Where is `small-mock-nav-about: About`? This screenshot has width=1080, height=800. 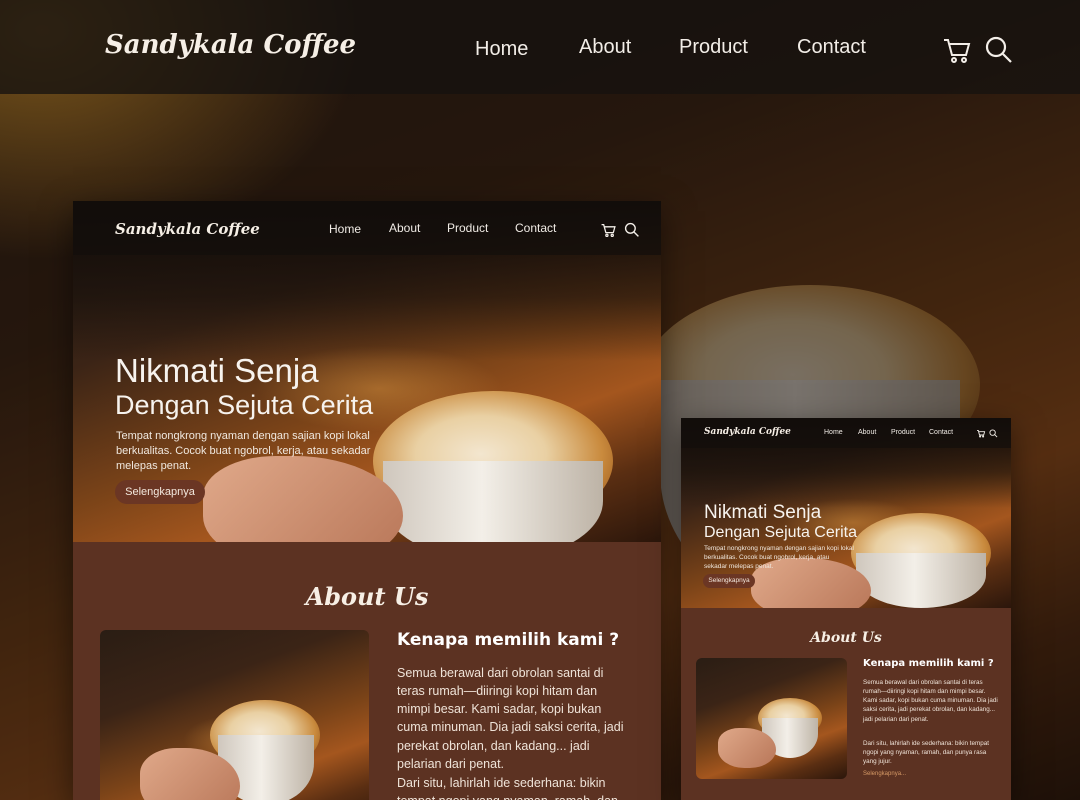 small-mock-nav-about: About is located at coordinates (867, 432).